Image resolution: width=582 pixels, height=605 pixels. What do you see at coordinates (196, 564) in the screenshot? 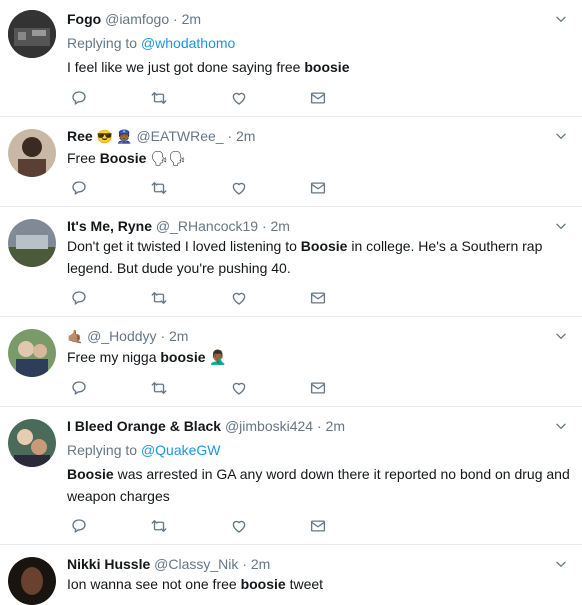
I see `user-handle: @Classy_Nik` at bounding box center [196, 564].